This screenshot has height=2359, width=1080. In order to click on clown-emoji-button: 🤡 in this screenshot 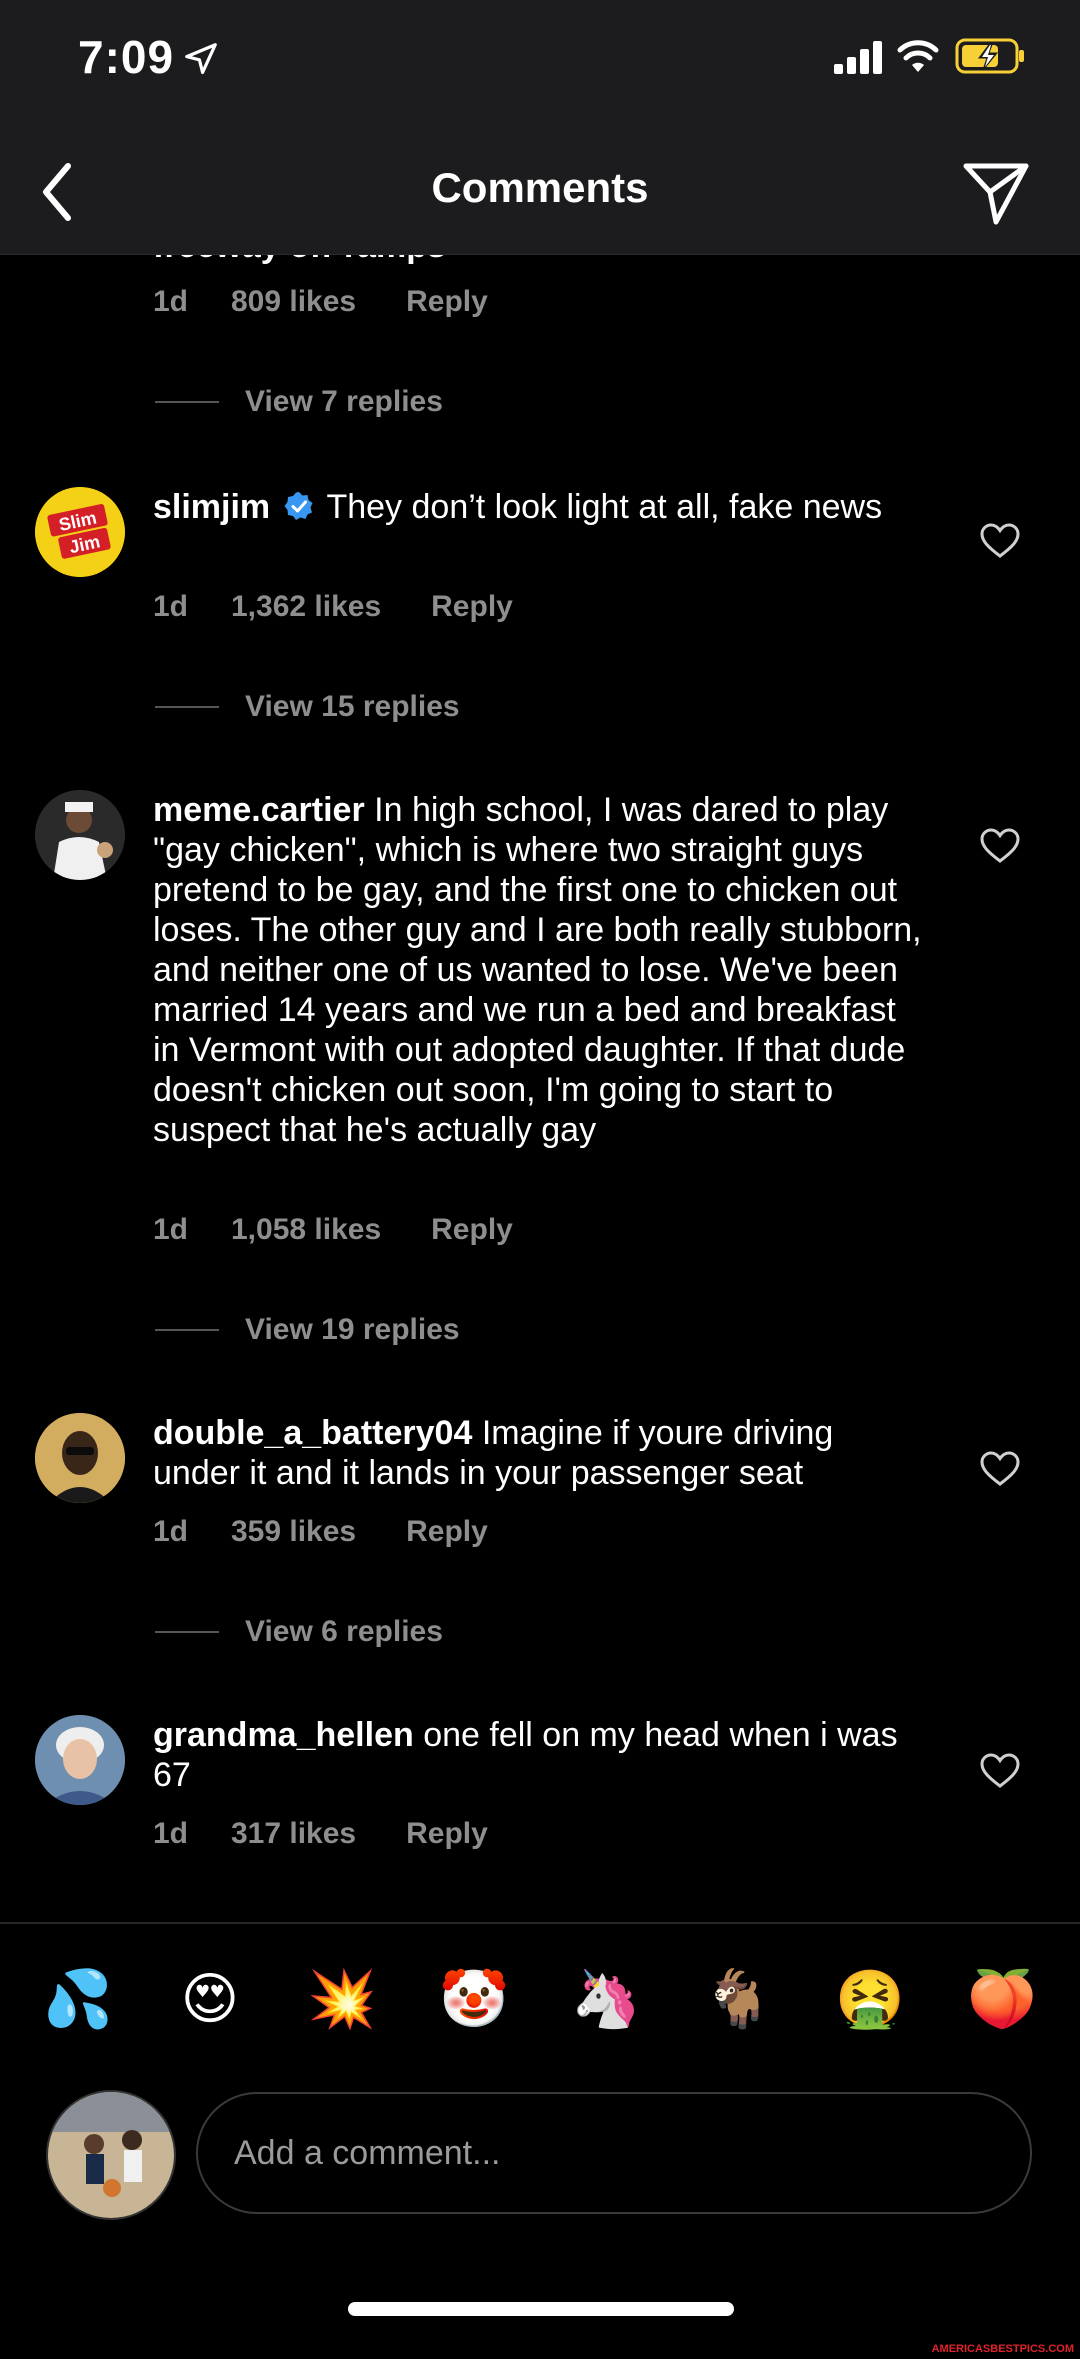, I will do `click(474, 2000)`.